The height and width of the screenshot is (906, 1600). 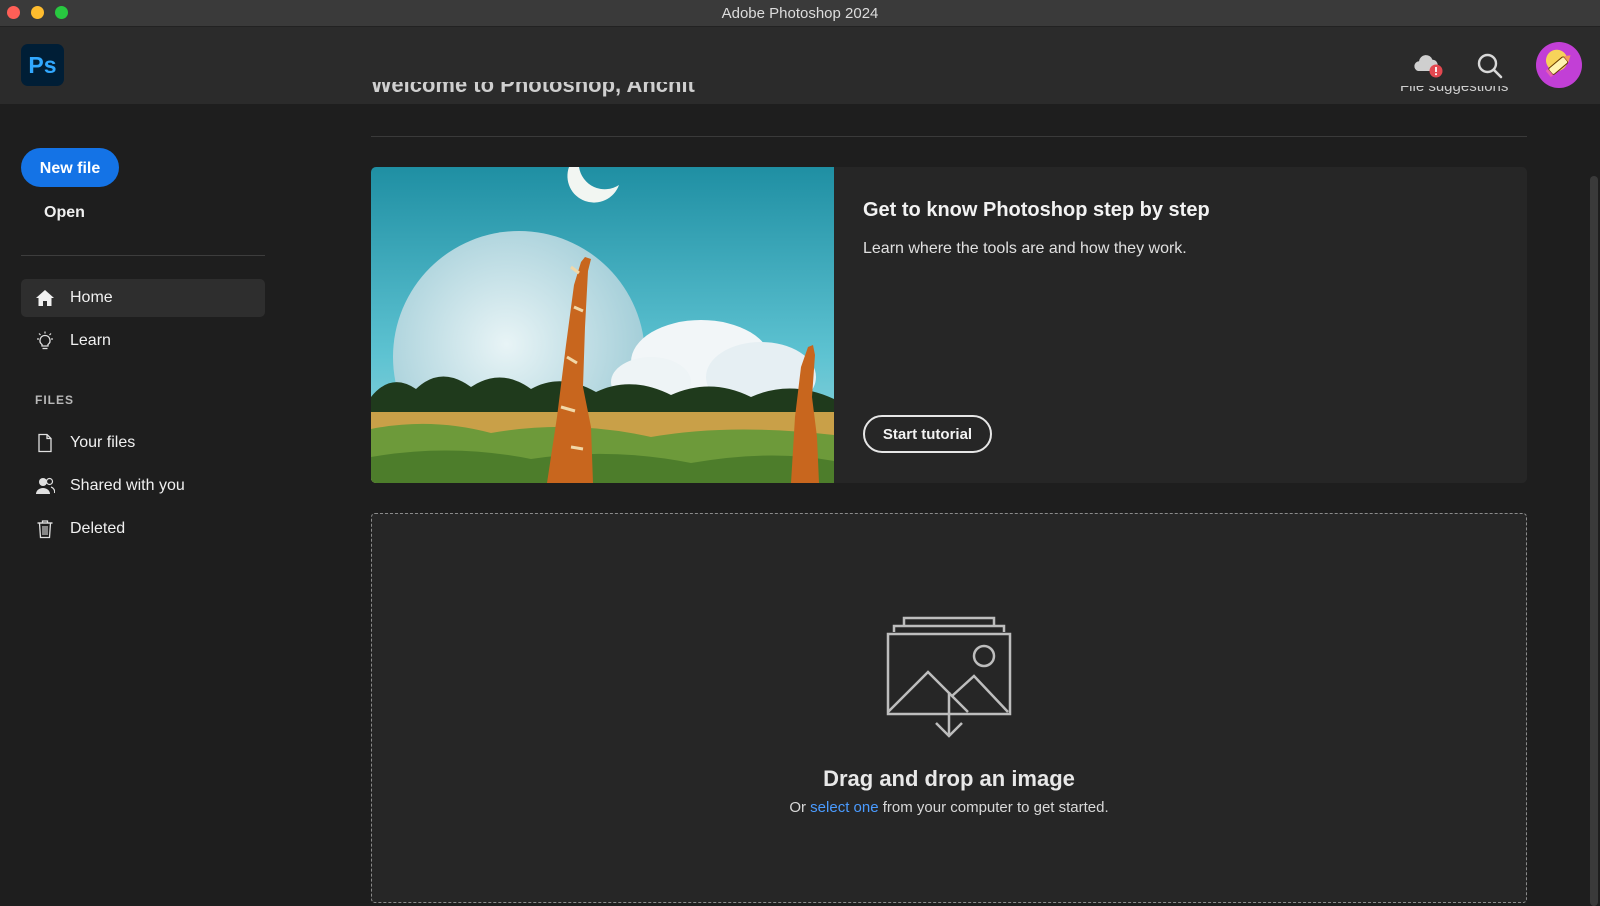 I want to click on search-icon, so click(x=1490, y=66).